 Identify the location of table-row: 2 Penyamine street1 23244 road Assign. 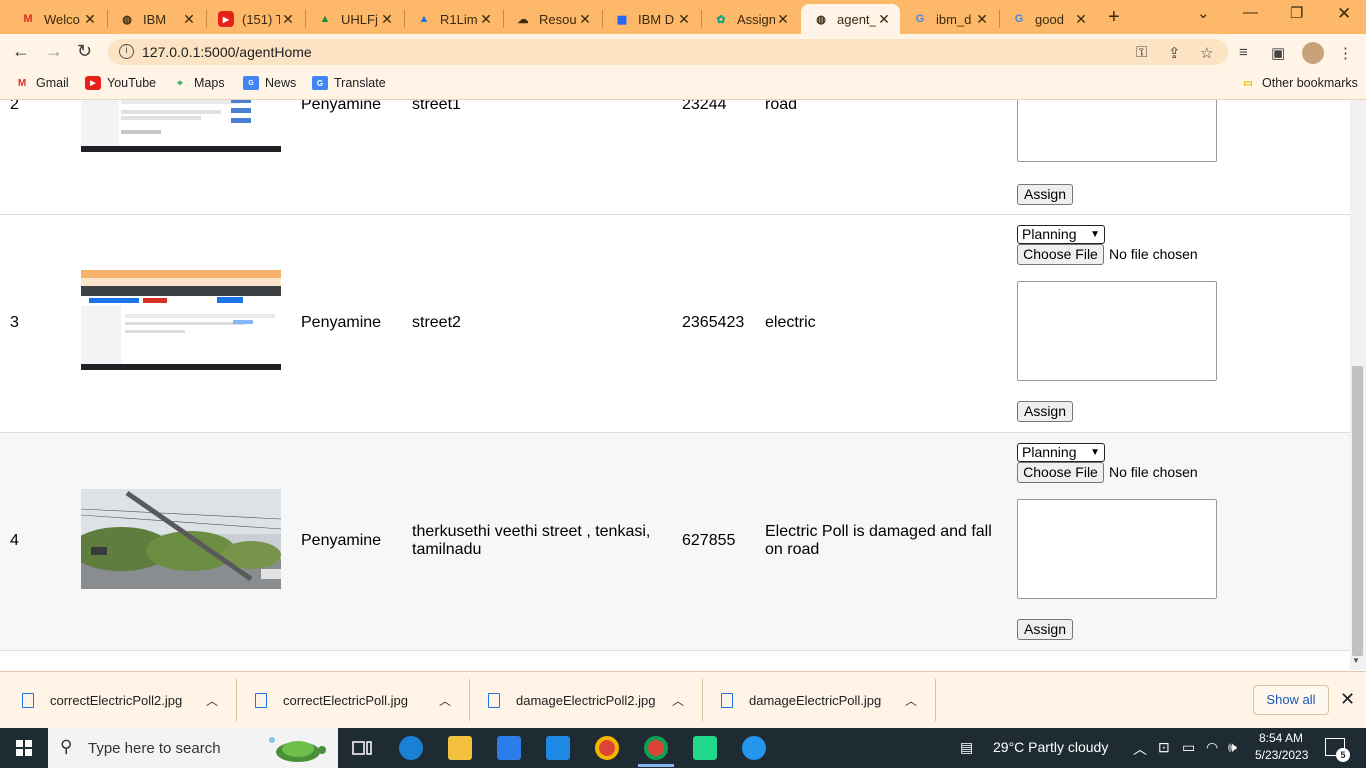
(675, 157).